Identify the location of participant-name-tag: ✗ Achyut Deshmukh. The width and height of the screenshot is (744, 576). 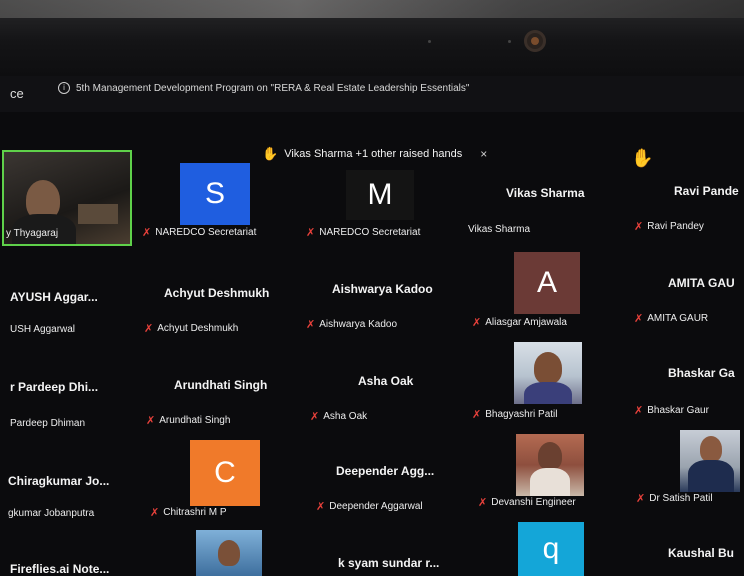
(191, 328).